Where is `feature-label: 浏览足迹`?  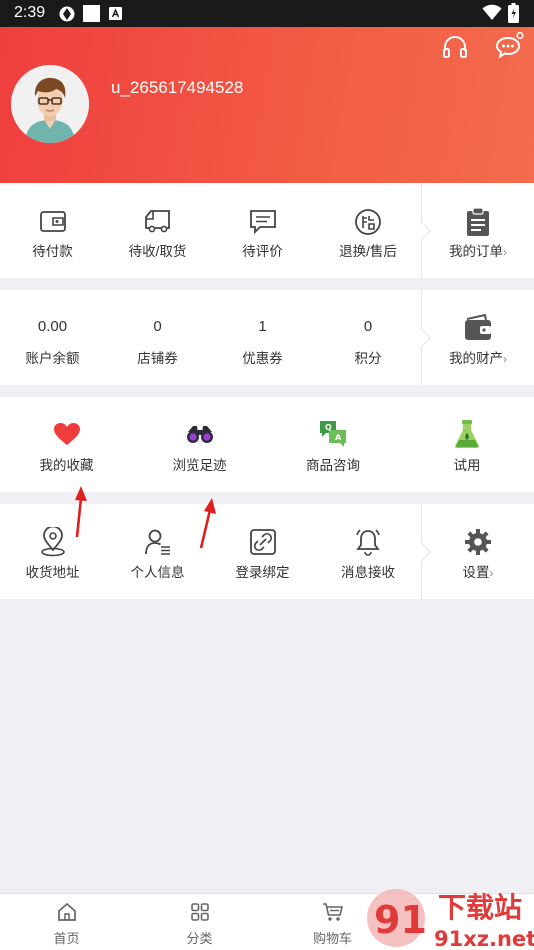 feature-label: 浏览足迹 is located at coordinates (199, 465).